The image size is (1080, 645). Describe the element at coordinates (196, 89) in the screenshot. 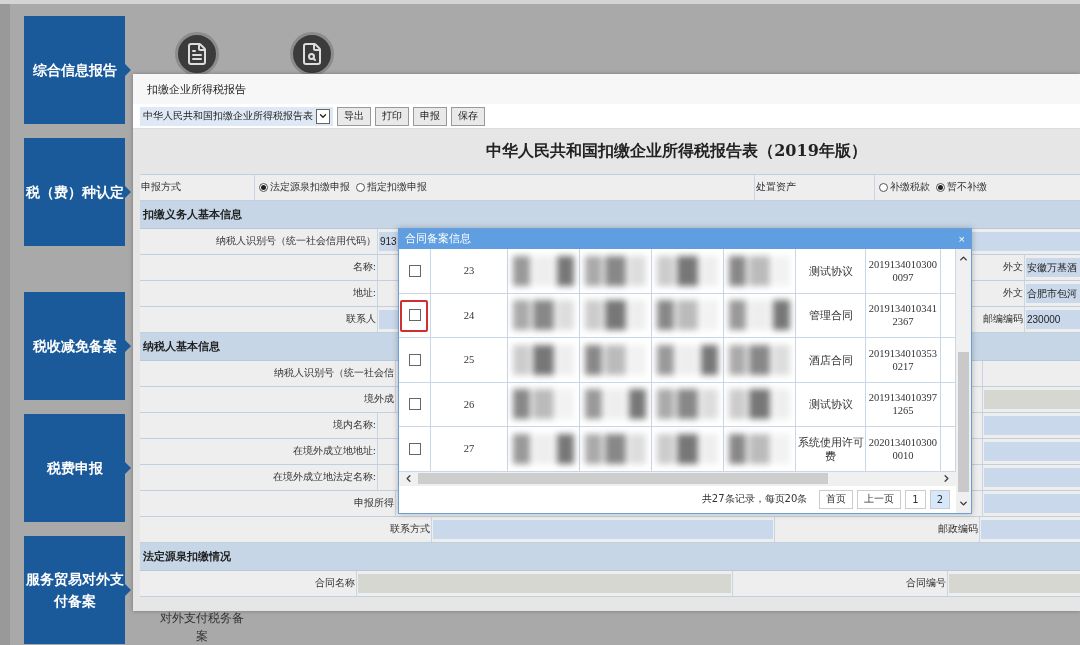

I see `window-title: 扣缴企业所得税报告` at that location.